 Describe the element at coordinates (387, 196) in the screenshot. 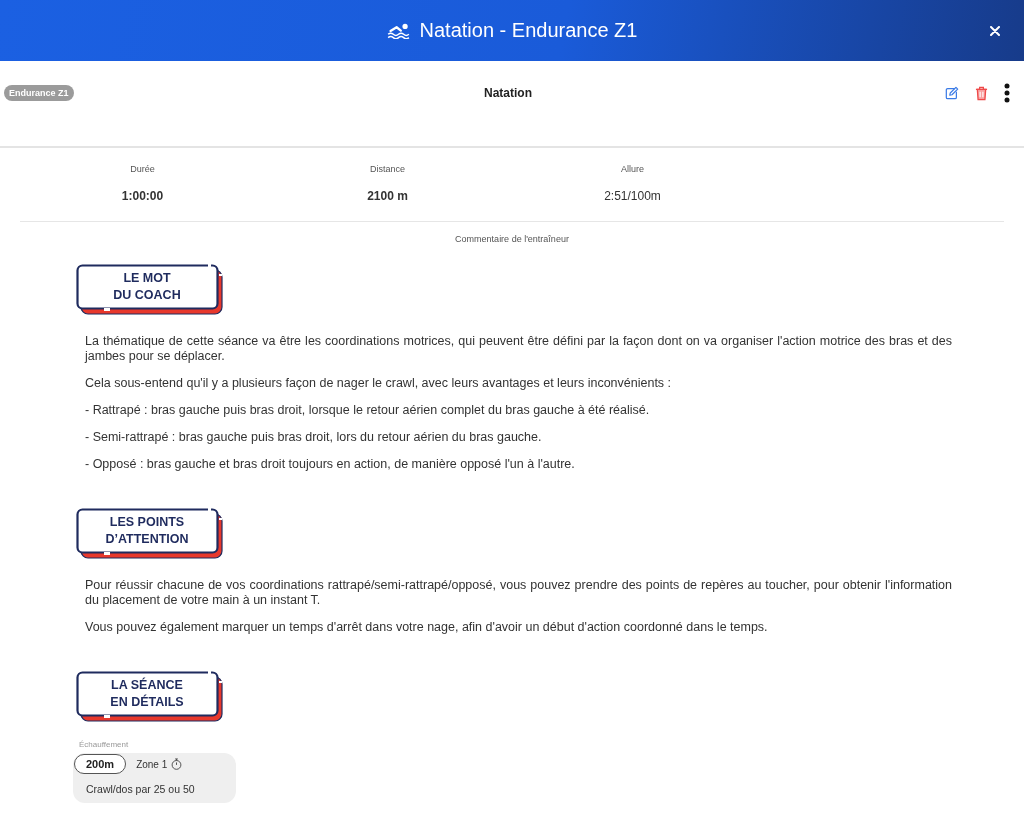

I see `stat-value: 2100 m` at that location.